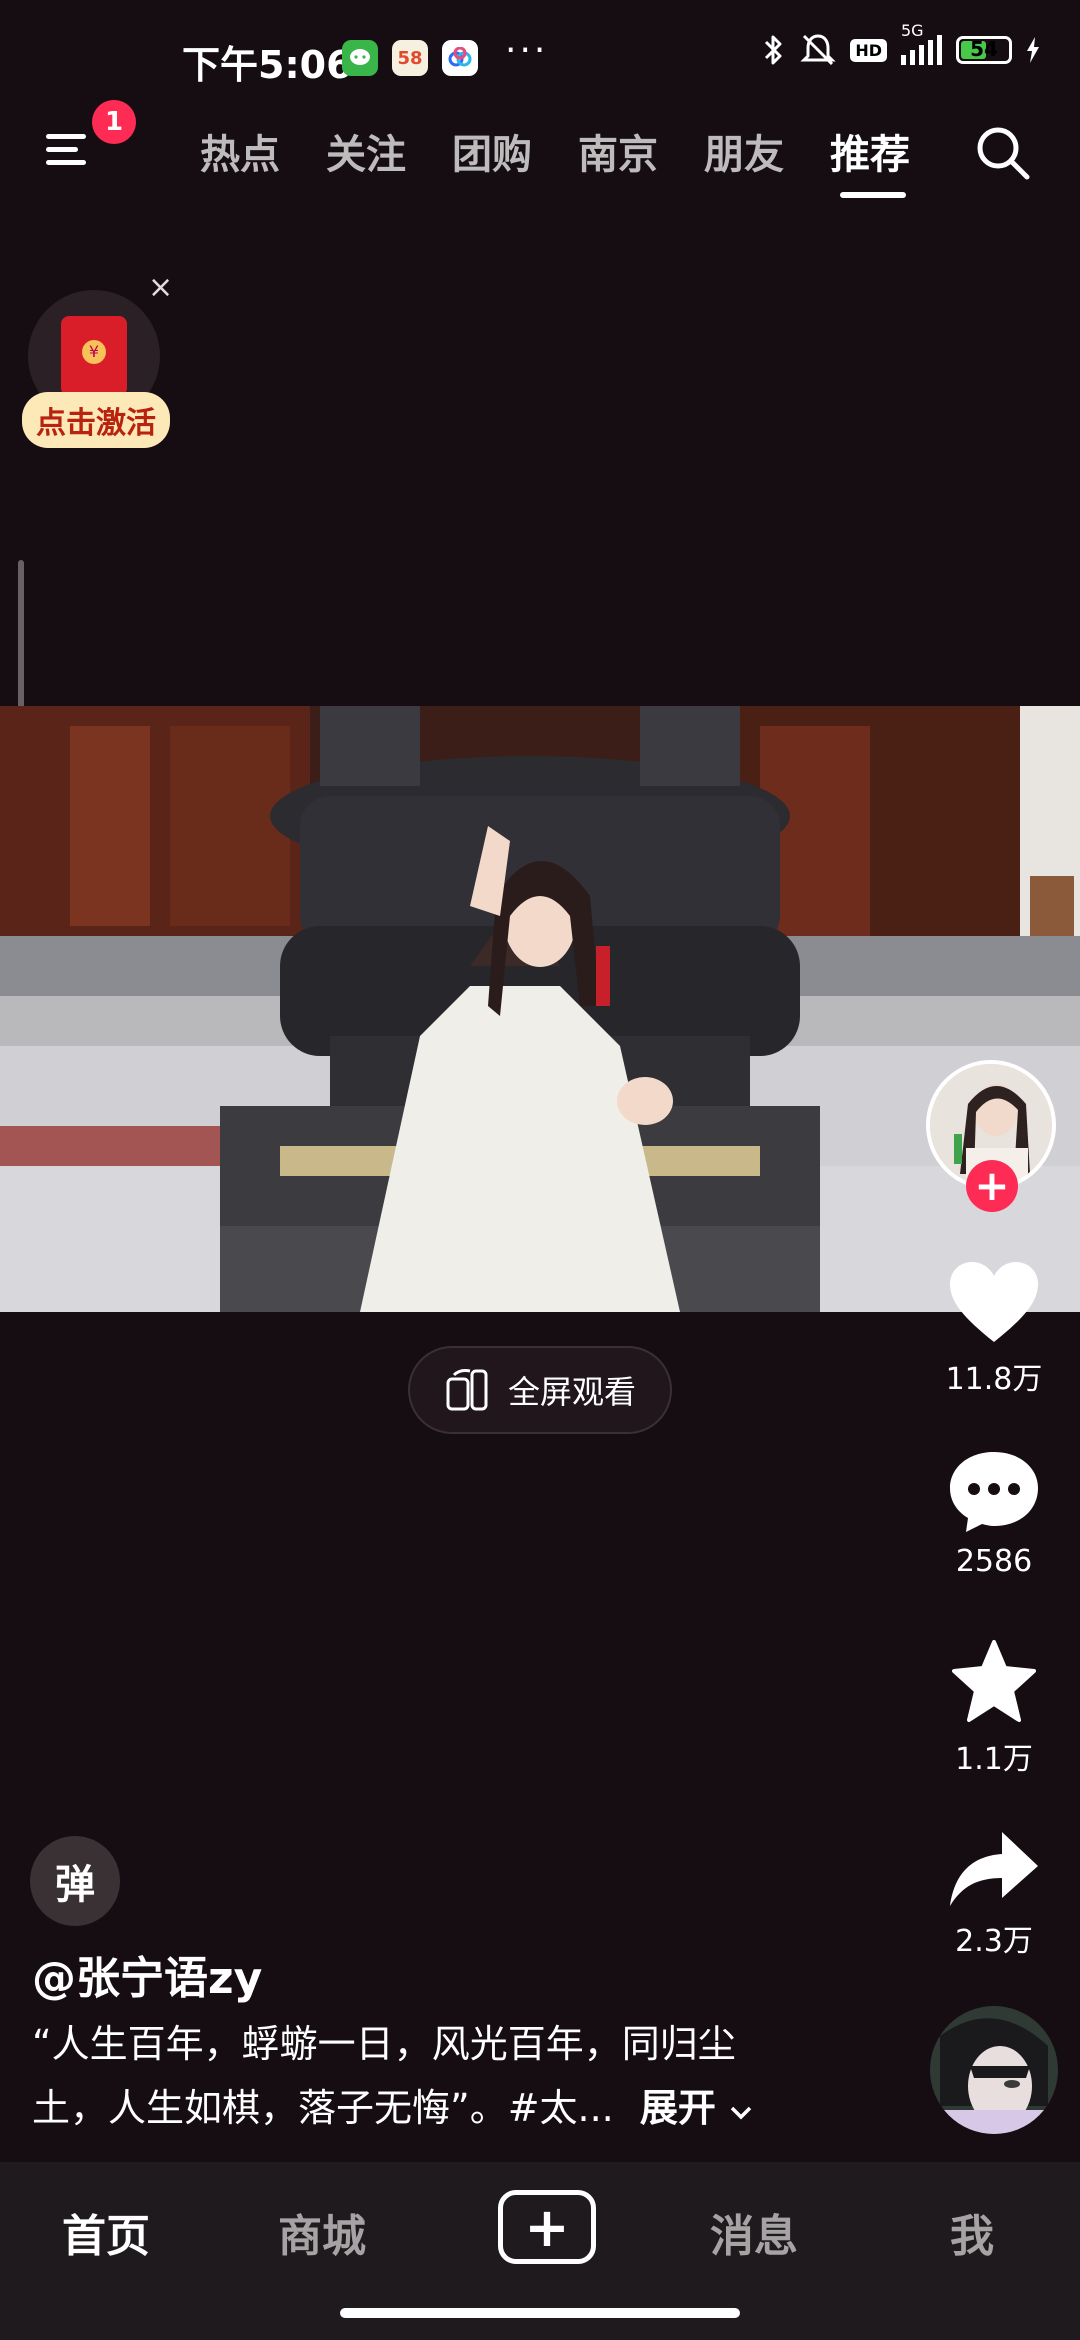 This screenshot has width=1080, height=2340. What do you see at coordinates (994, 1379) in the screenshot?
I see `like-count: 11.8万` at bounding box center [994, 1379].